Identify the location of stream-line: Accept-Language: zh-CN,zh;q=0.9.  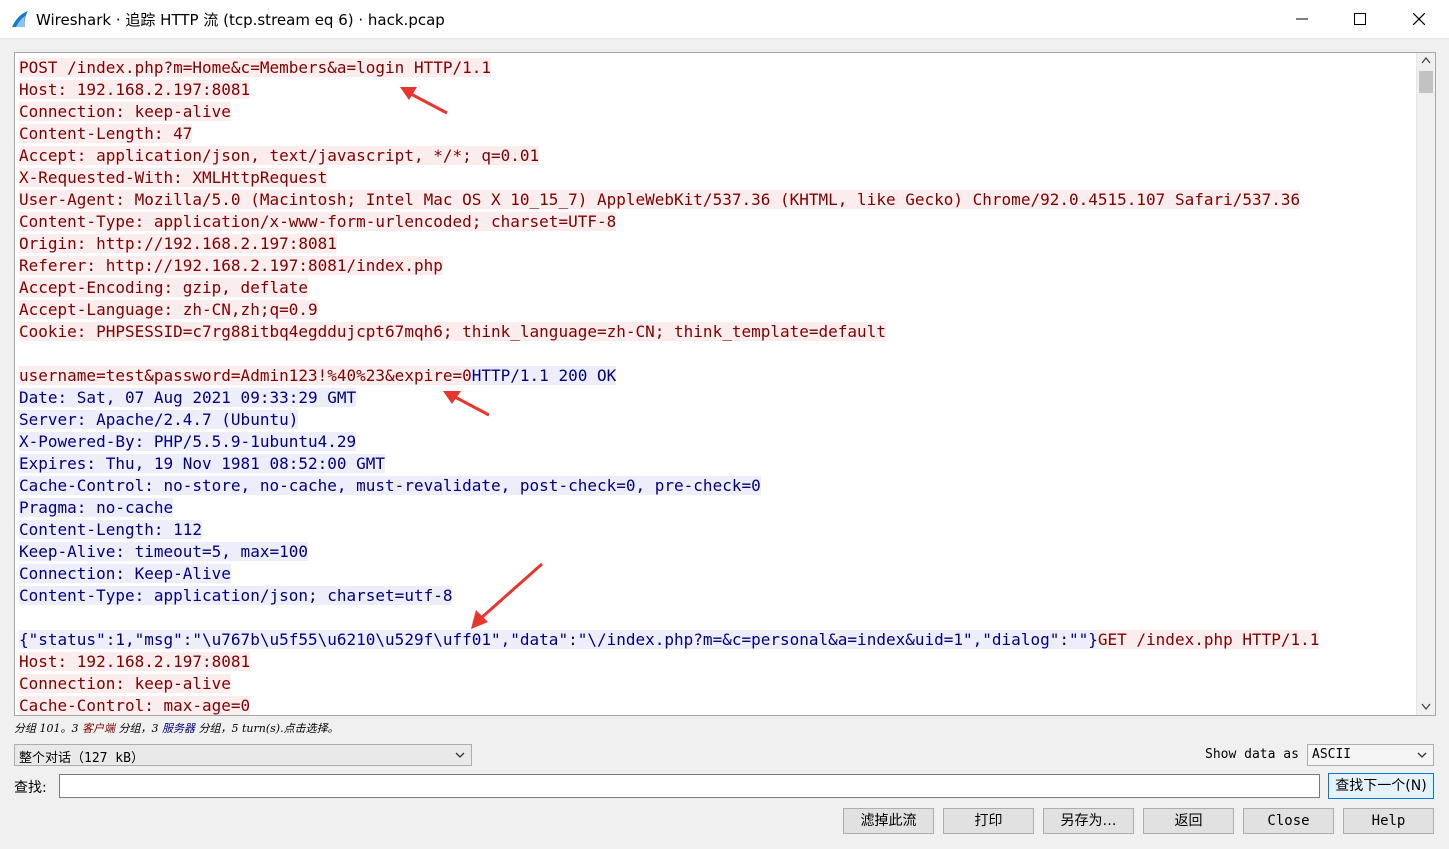
(715, 310).